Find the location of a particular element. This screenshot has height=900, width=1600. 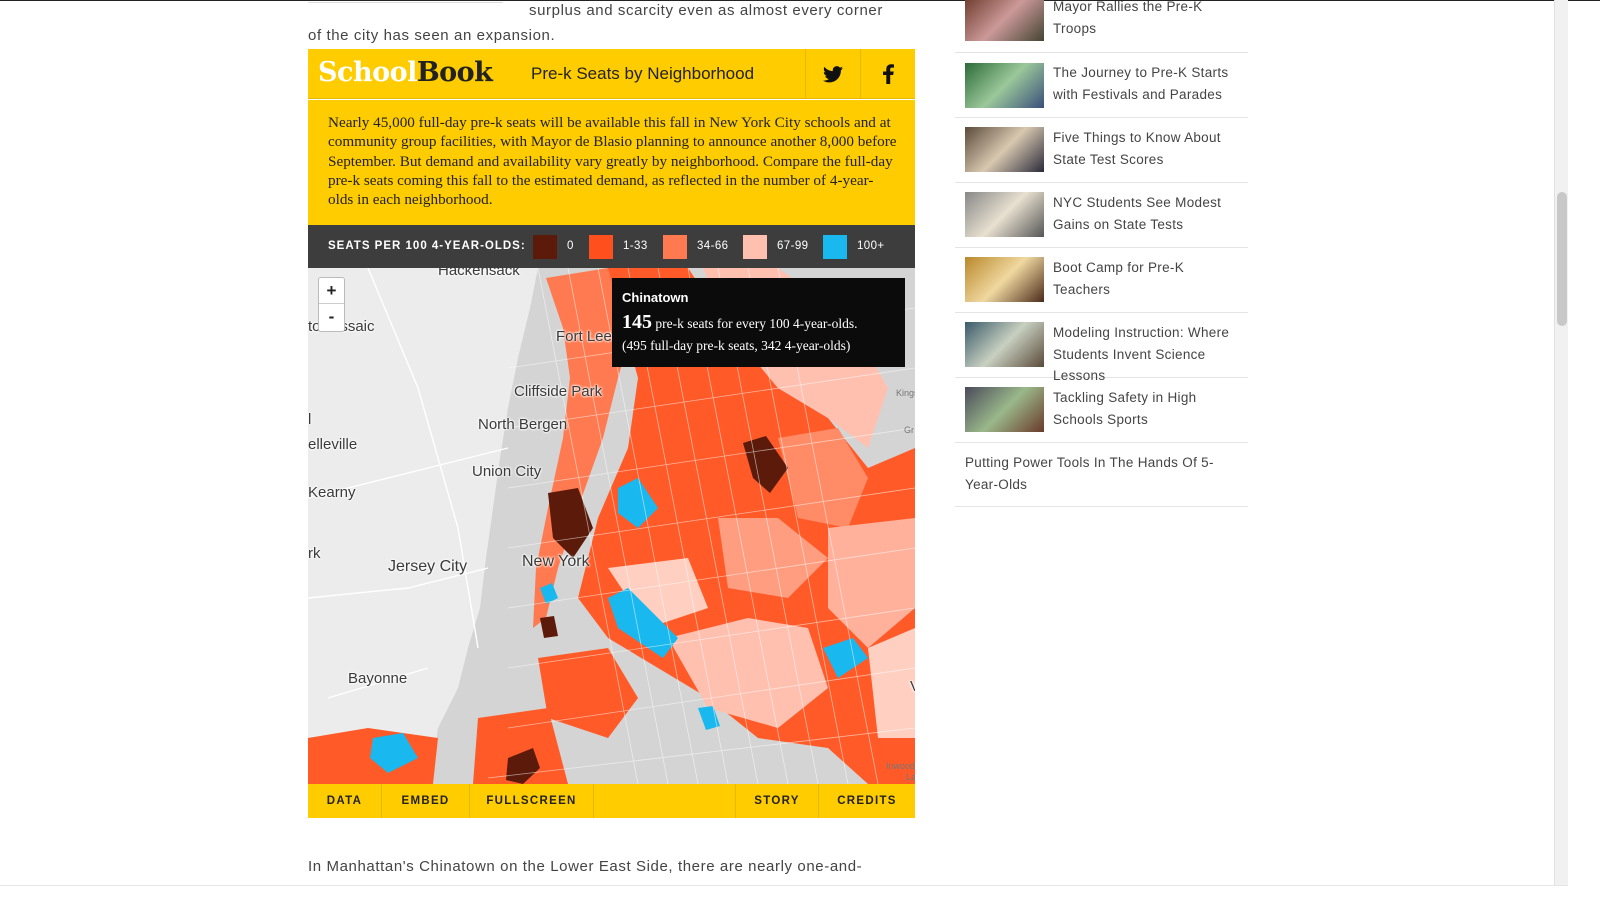

sidebar-story: Boot Camp for Pre-K Teachers is located at coordinates (1101, 280).